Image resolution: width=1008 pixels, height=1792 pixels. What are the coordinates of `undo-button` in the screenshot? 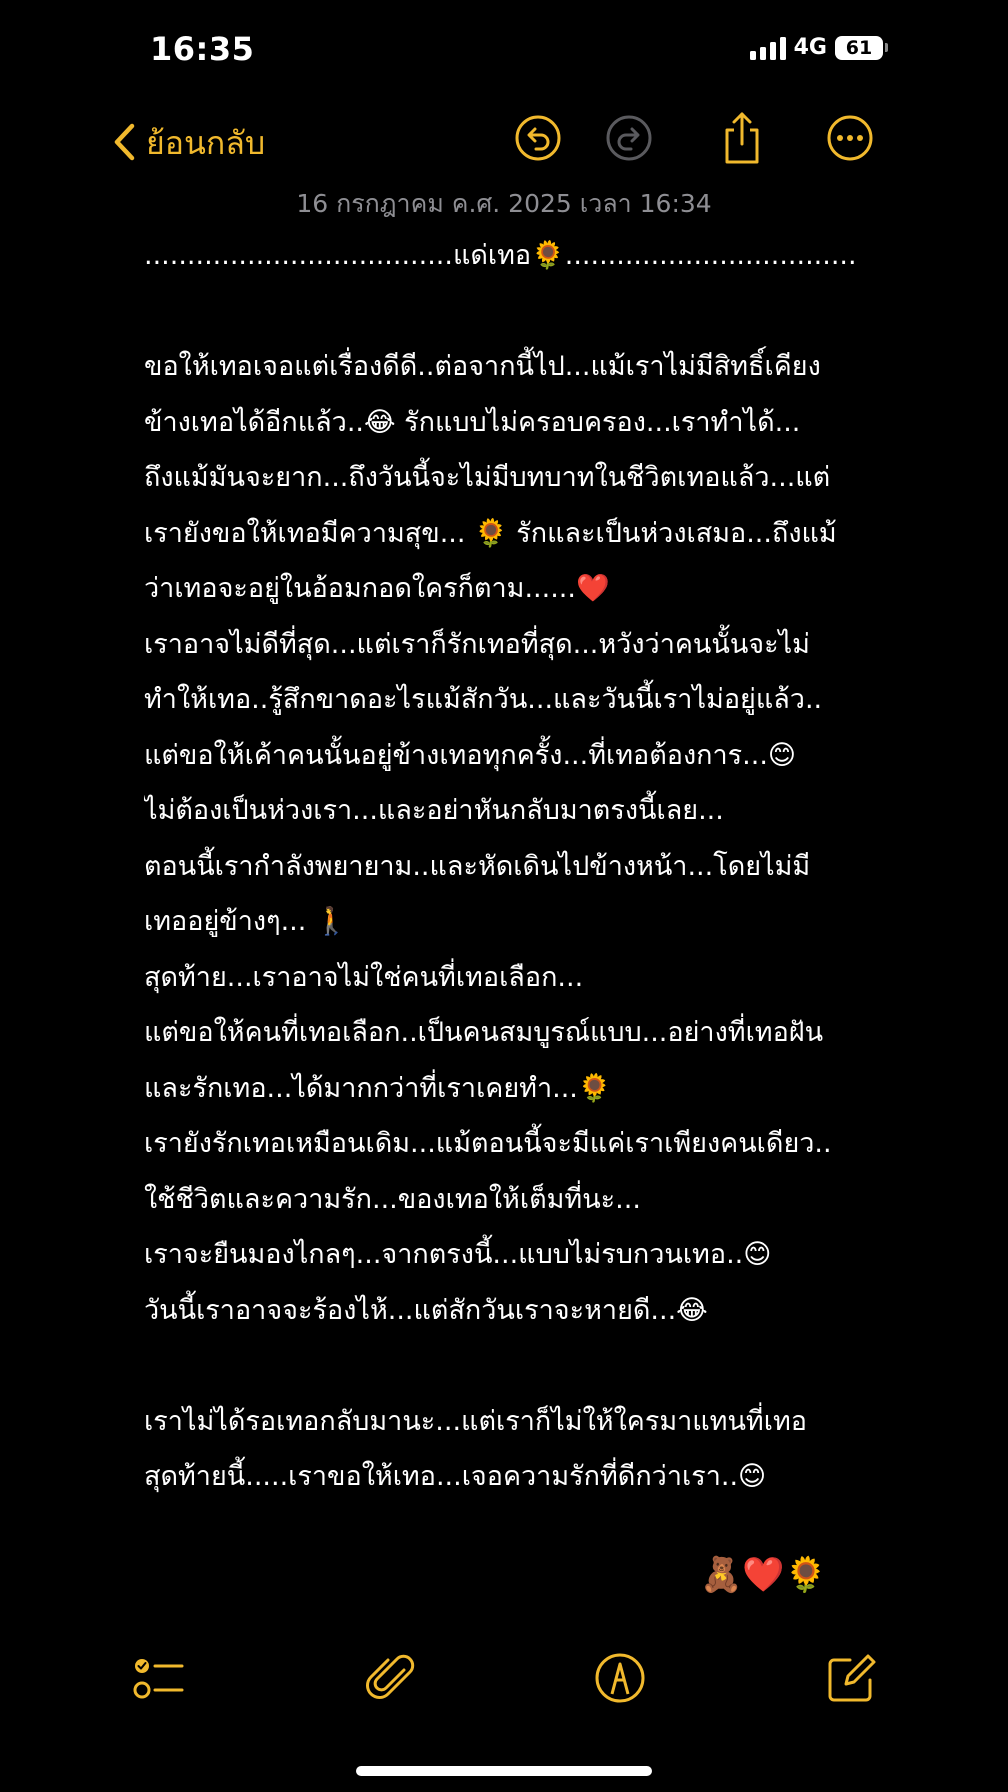 It's located at (538, 138).